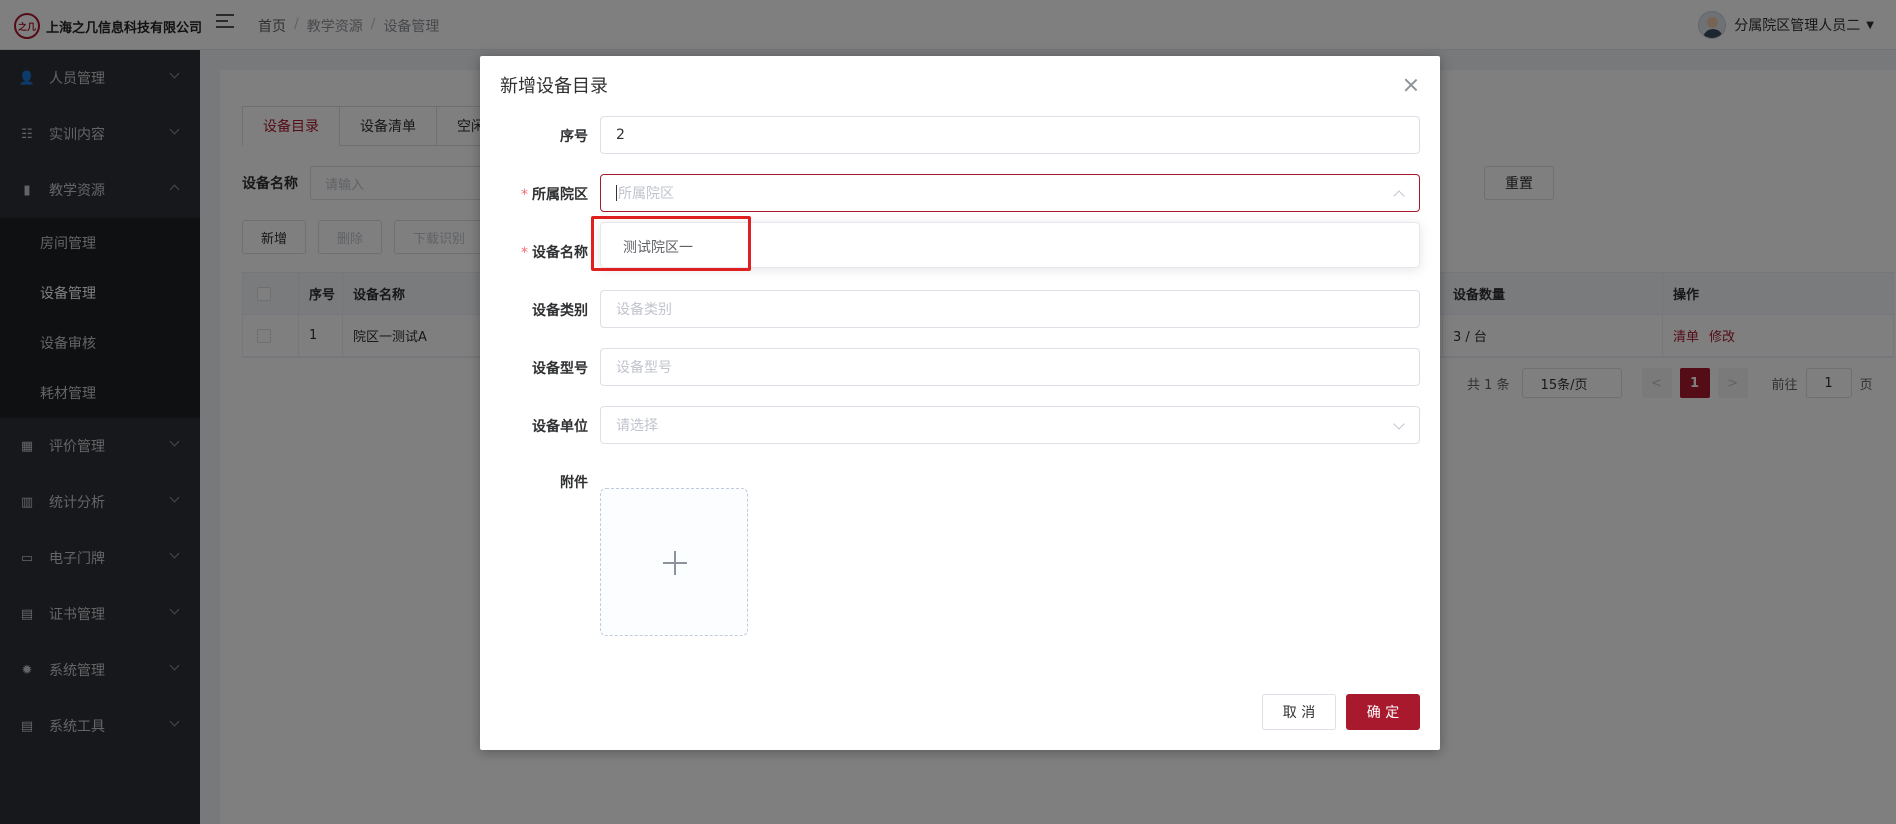  What do you see at coordinates (1399, 196) in the screenshot?
I see `chevron-up-icon` at bounding box center [1399, 196].